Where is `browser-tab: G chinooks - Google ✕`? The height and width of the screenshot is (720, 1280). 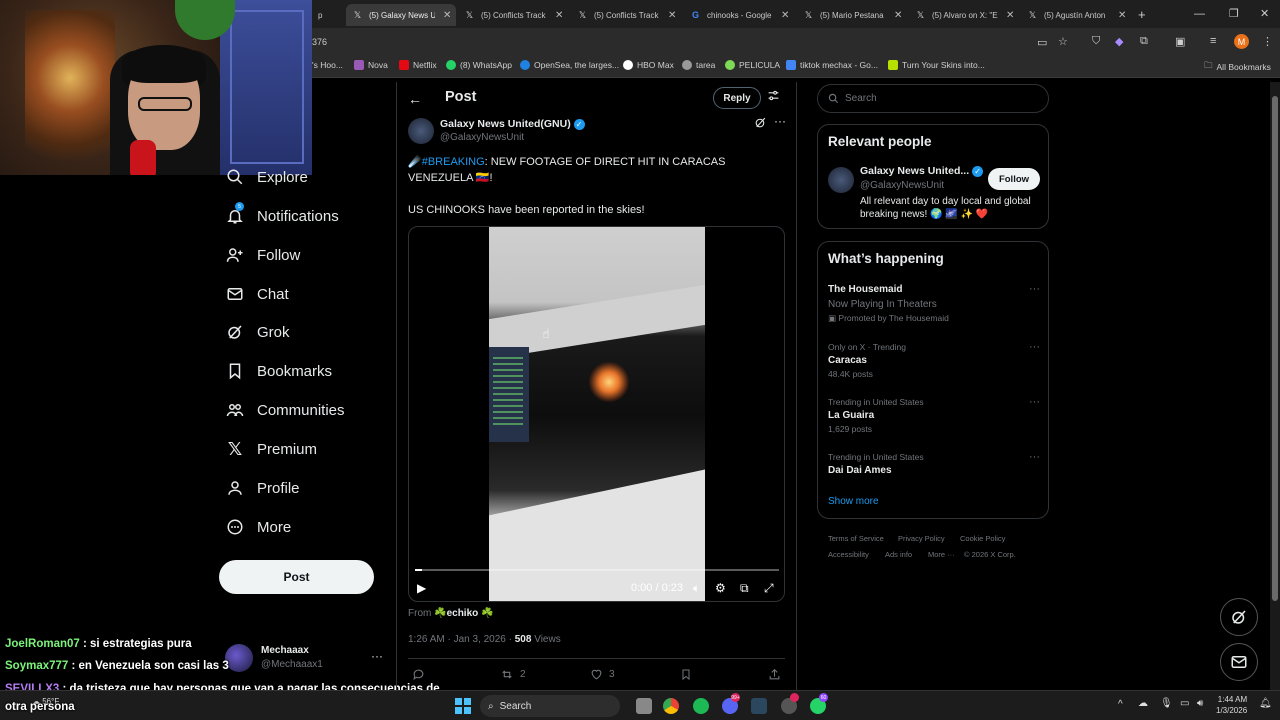 browser-tab: G chinooks - Google ✕ is located at coordinates (739, 15).